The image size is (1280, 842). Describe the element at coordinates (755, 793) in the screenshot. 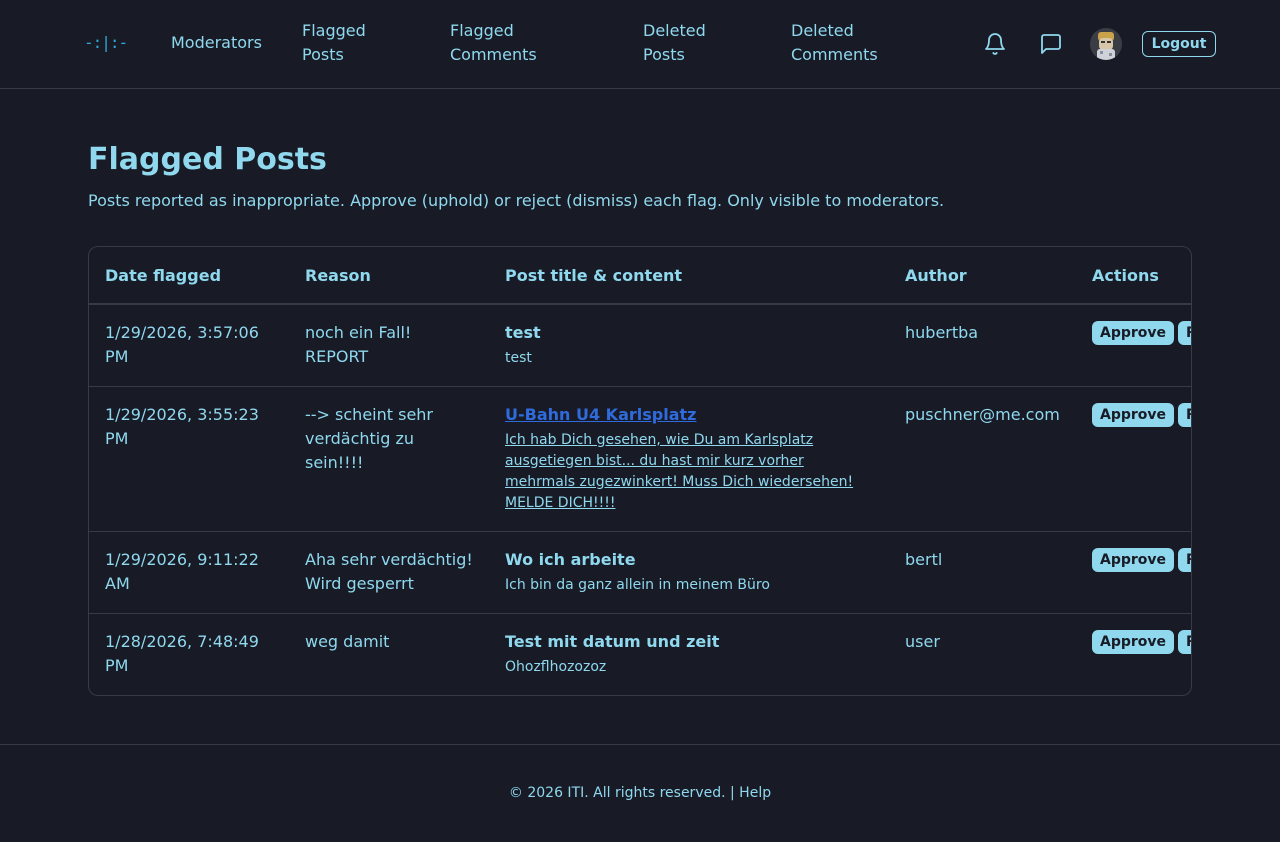

I see `footer-help-link: Help` at that location.